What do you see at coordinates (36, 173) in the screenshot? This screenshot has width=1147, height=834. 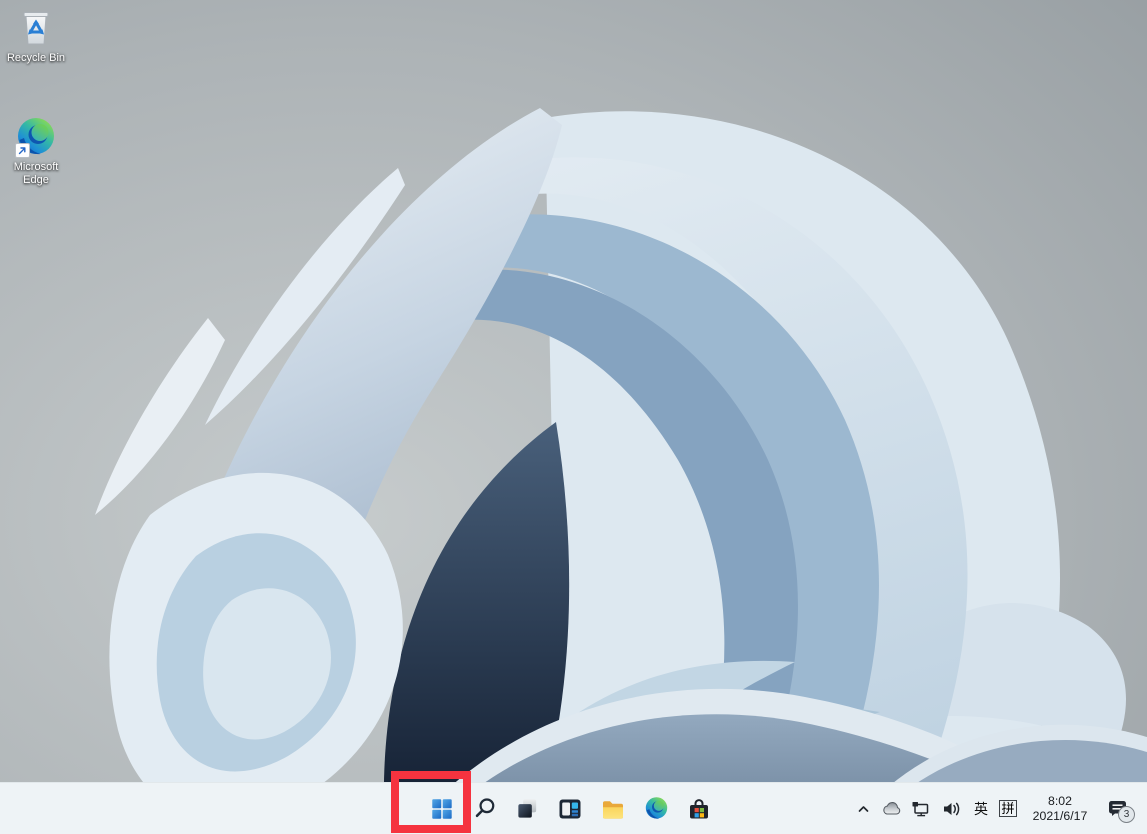 I see `edge-label: Microsoft Edge` at bounding box center [36, 173].